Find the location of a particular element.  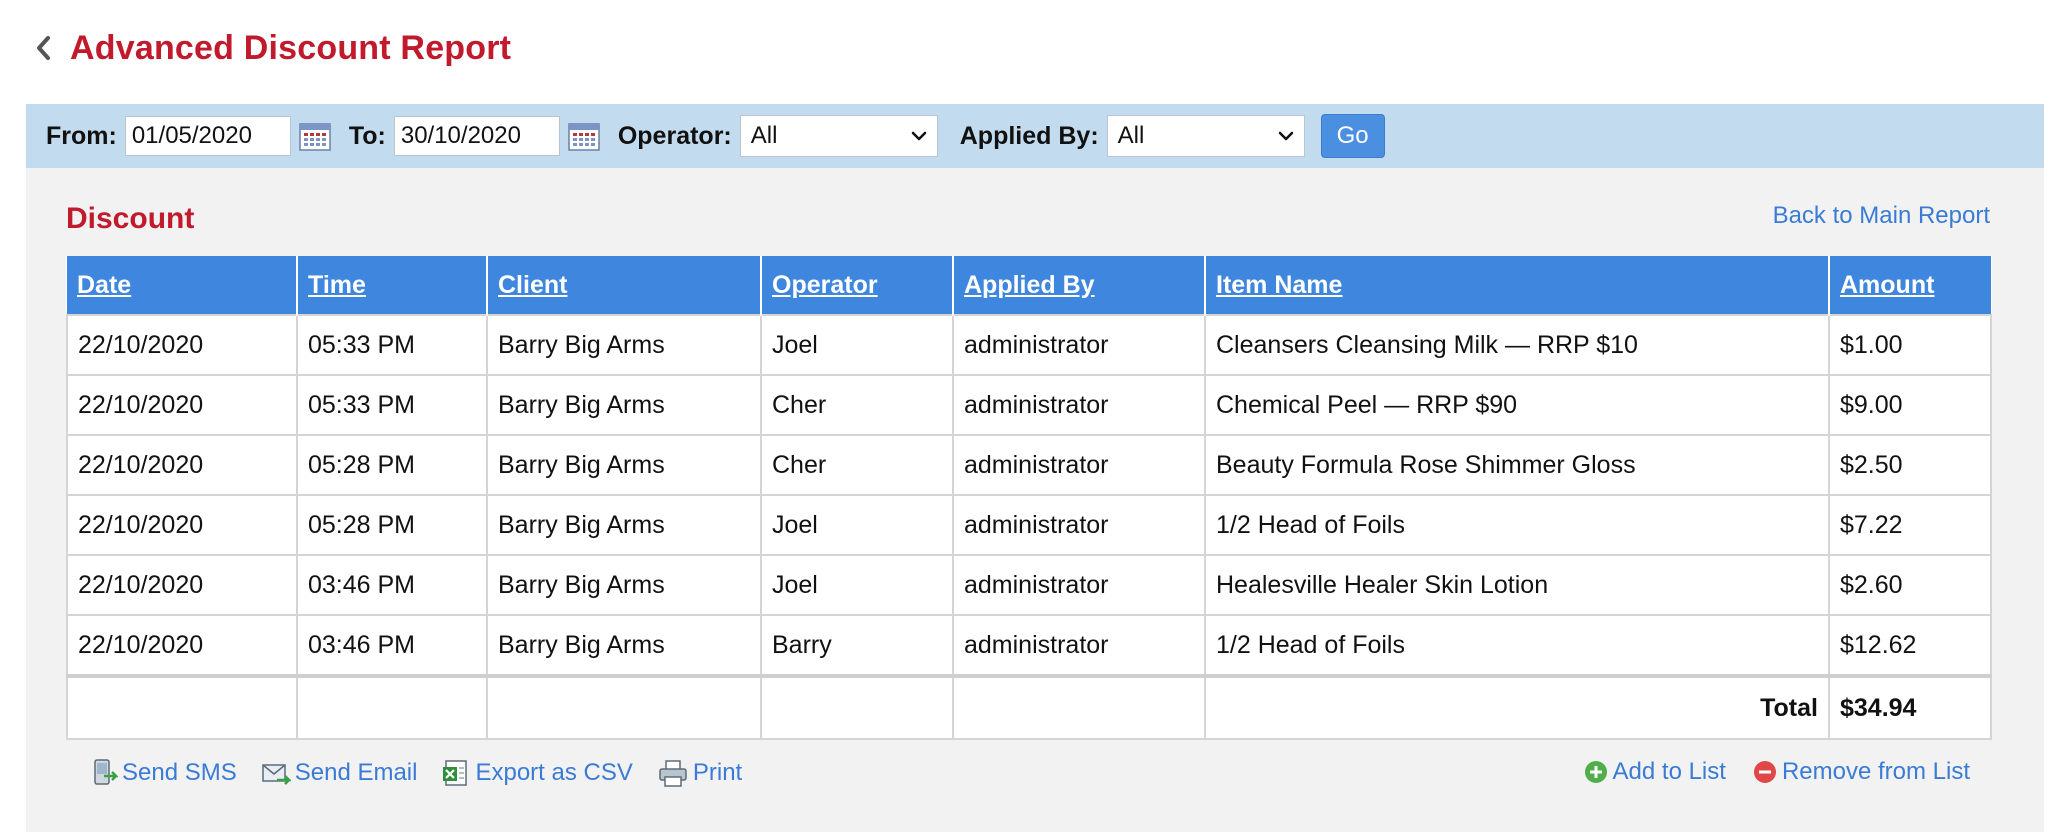

operator-label: Operator: is located at coordinates (674, 135).